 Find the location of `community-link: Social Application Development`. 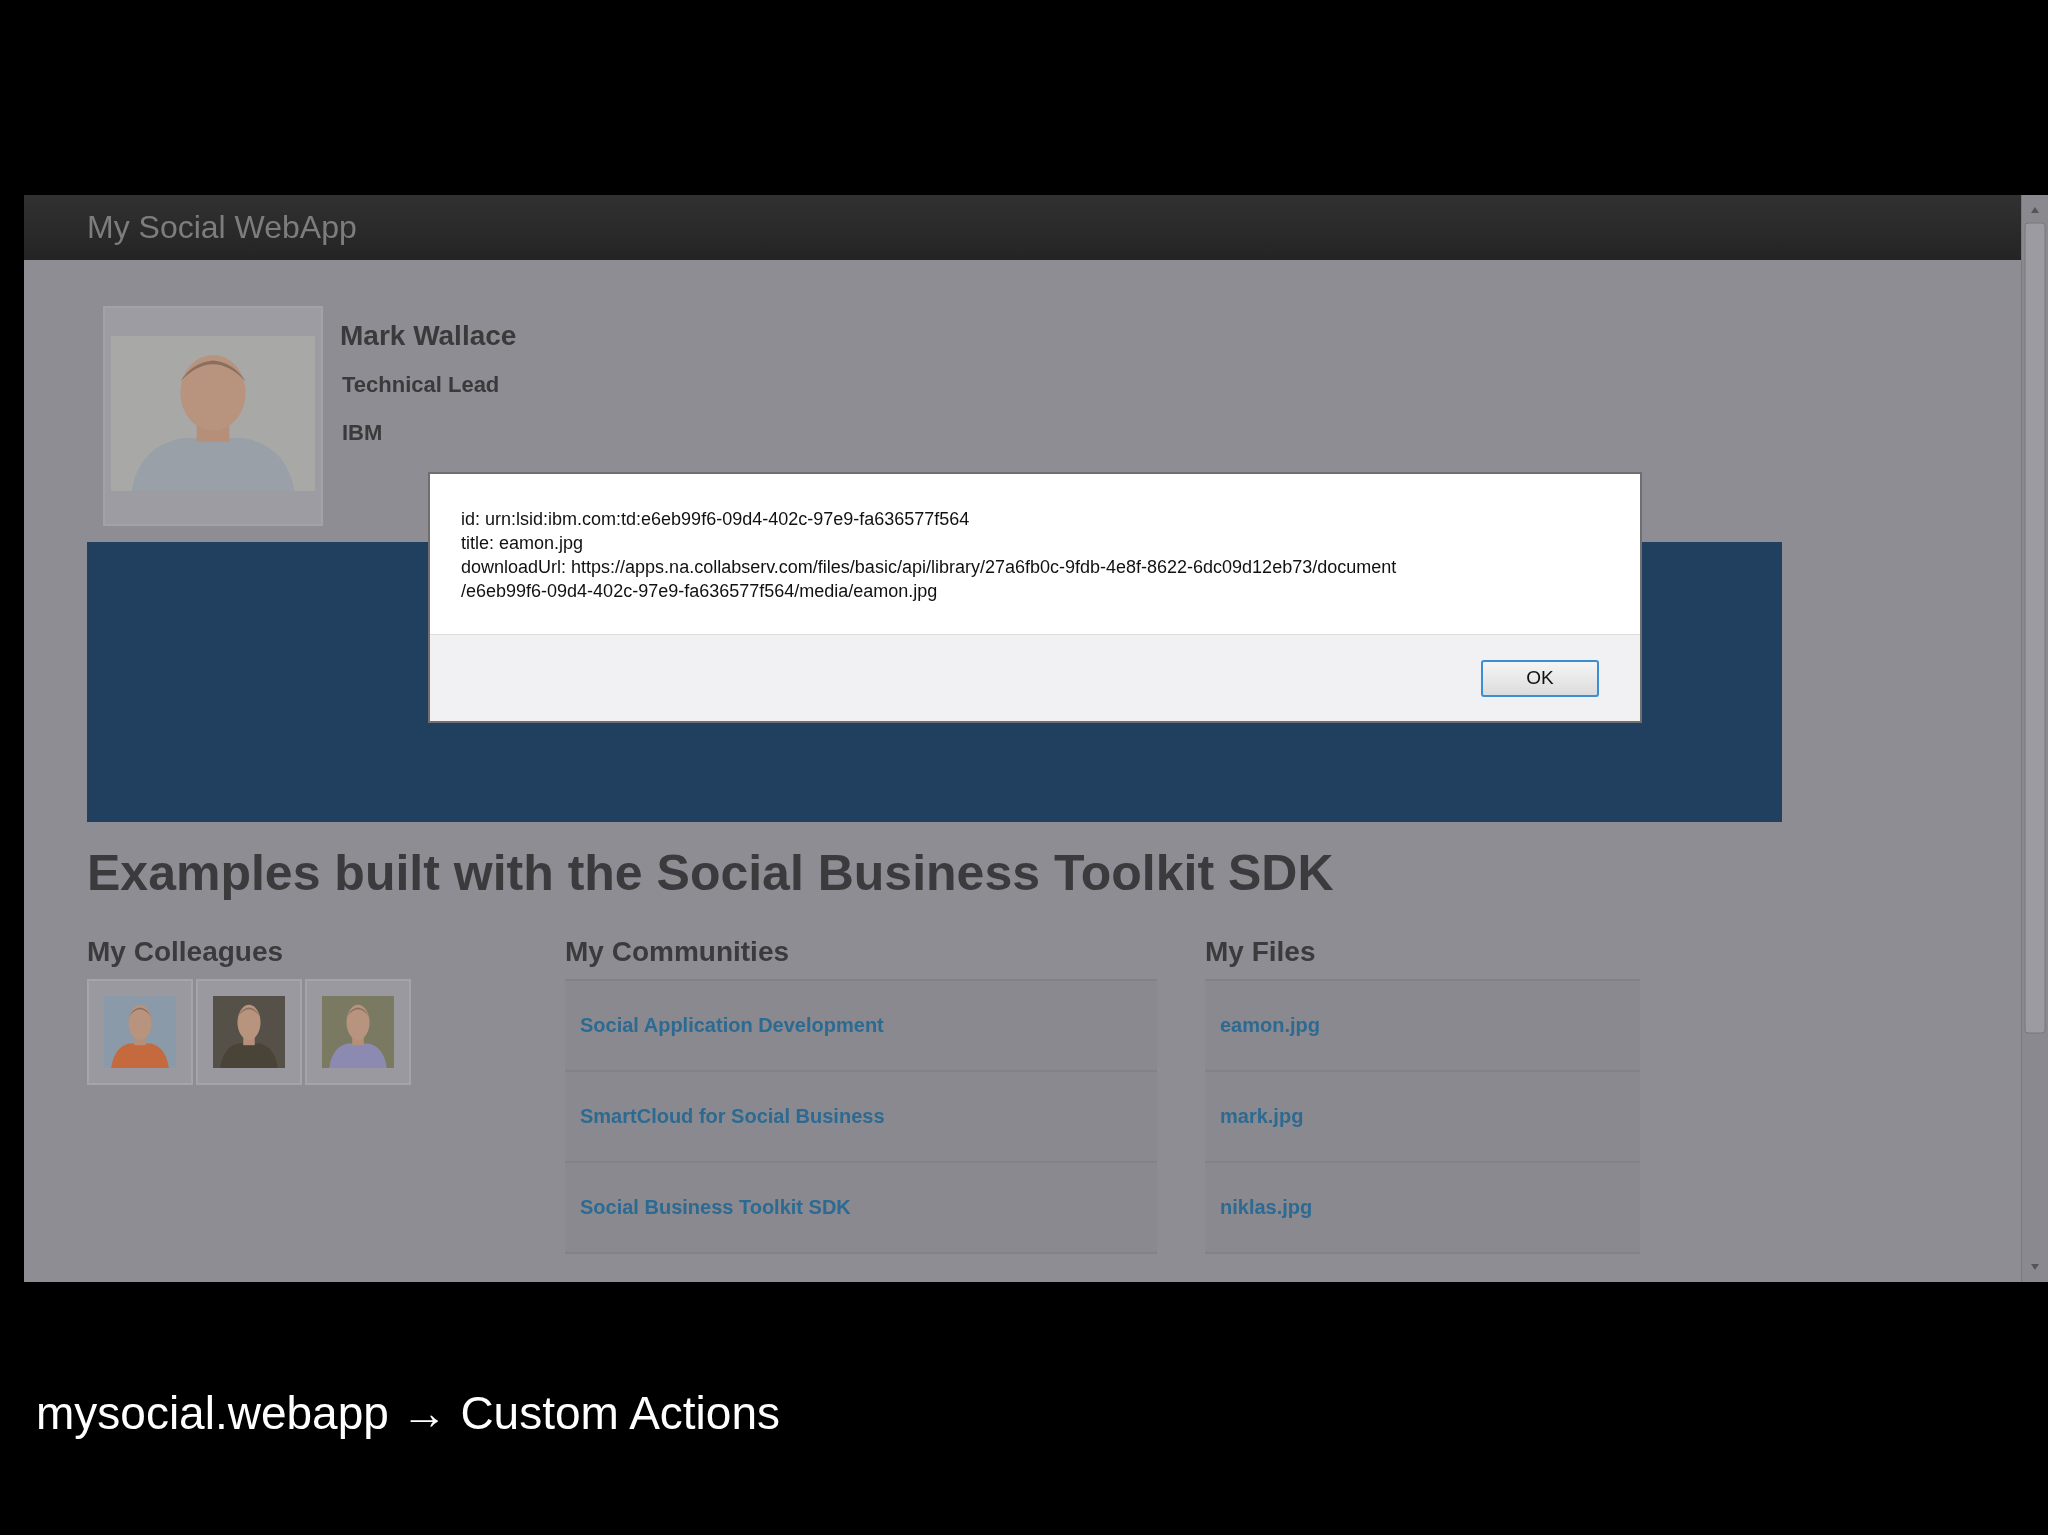

community-link: Social Application Development is located at coordinates (732, 1025).